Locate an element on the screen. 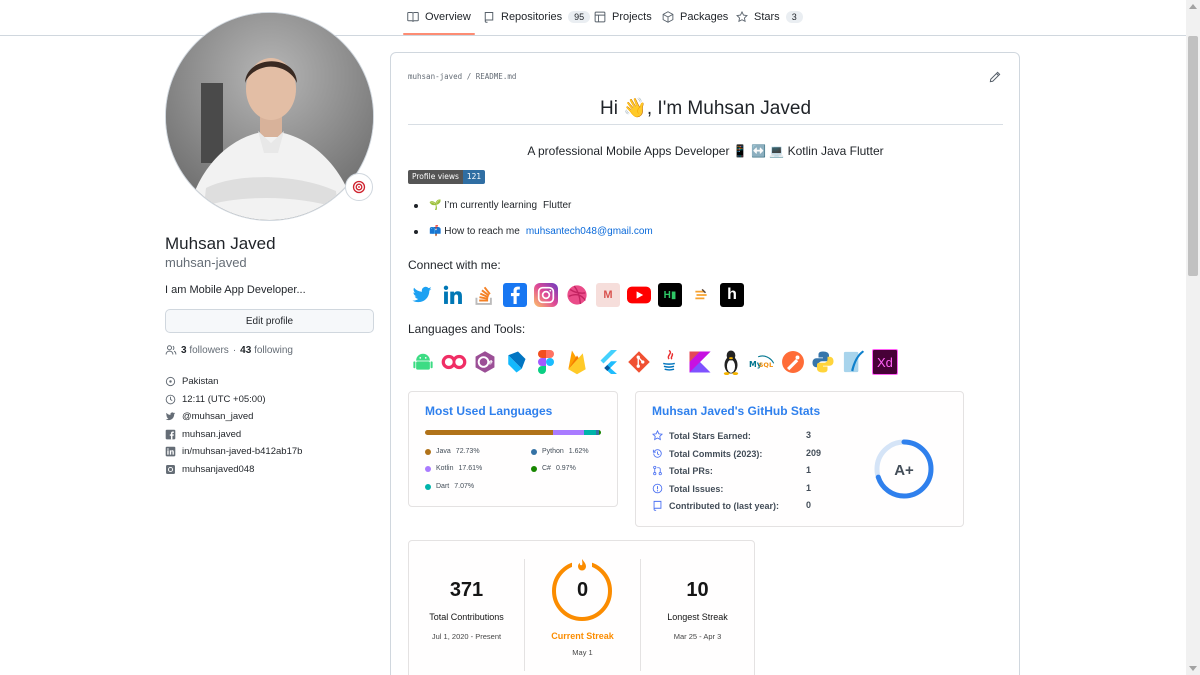  hackerearth-icon: H▮ is located at coordinates (670, 295).